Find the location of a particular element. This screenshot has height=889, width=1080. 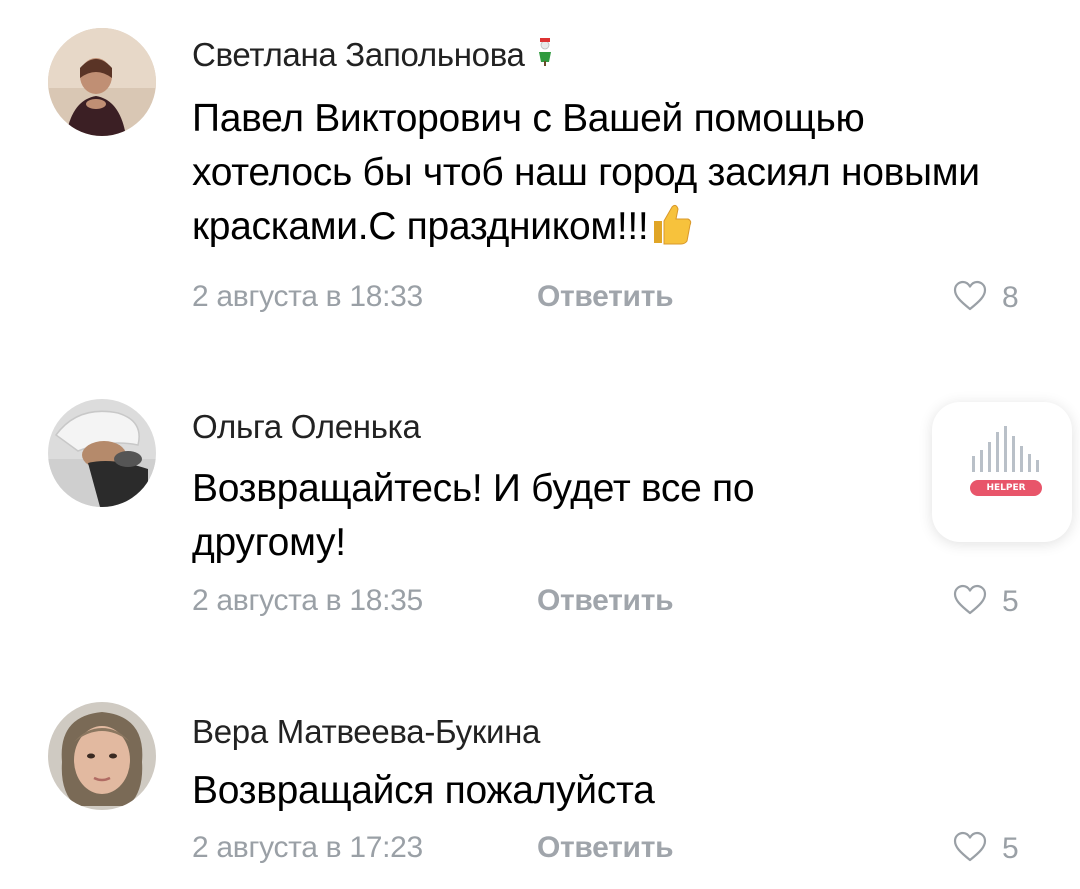

like-button: 8 is located at coordinates (985, 297).